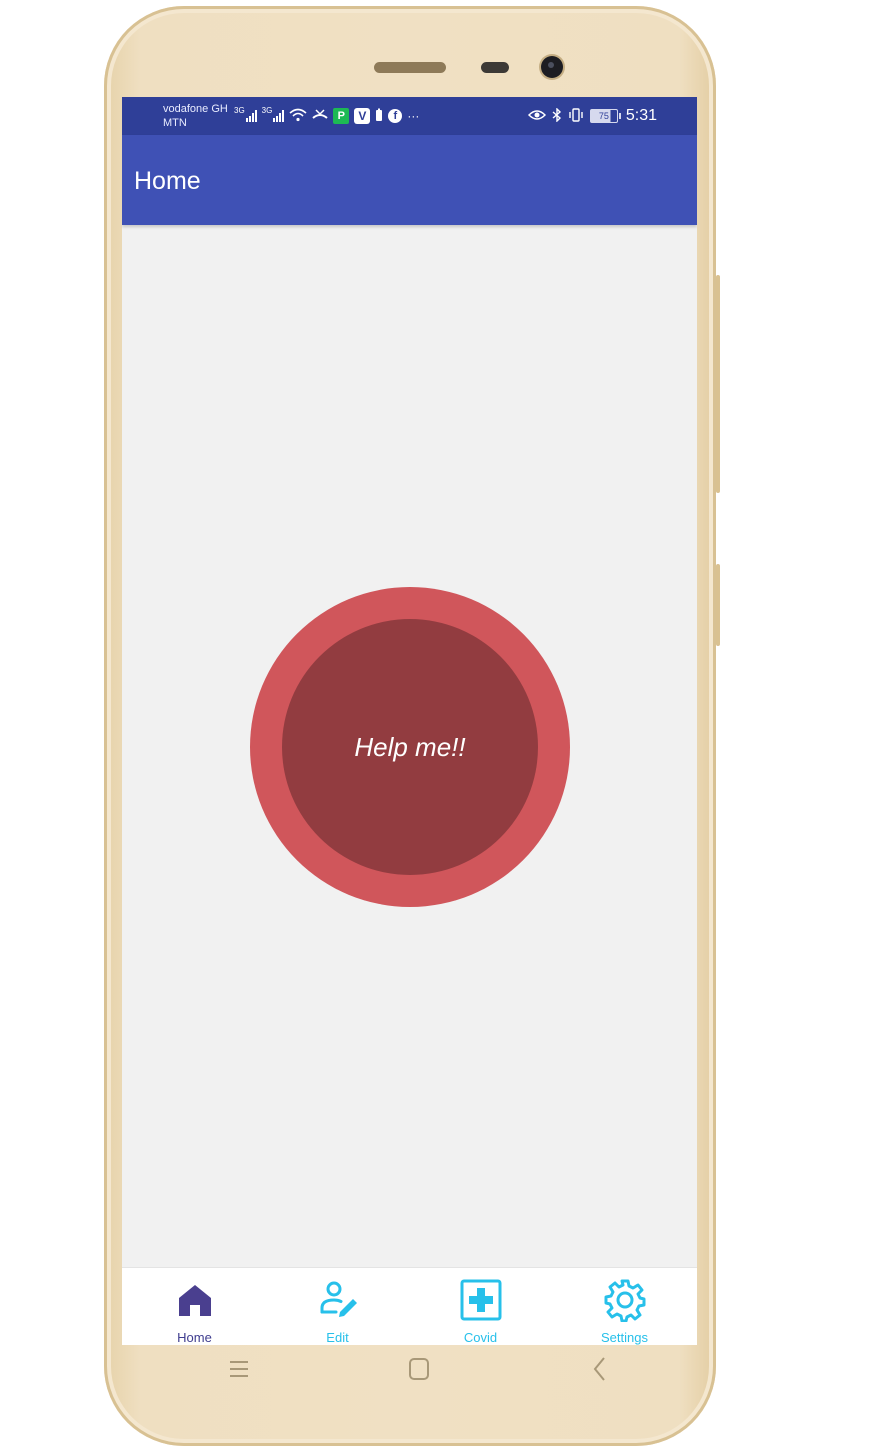 The height and width of the screenshot is (1453, 869). I want to click on help-button-label: Help me!!, so click(410, 746).